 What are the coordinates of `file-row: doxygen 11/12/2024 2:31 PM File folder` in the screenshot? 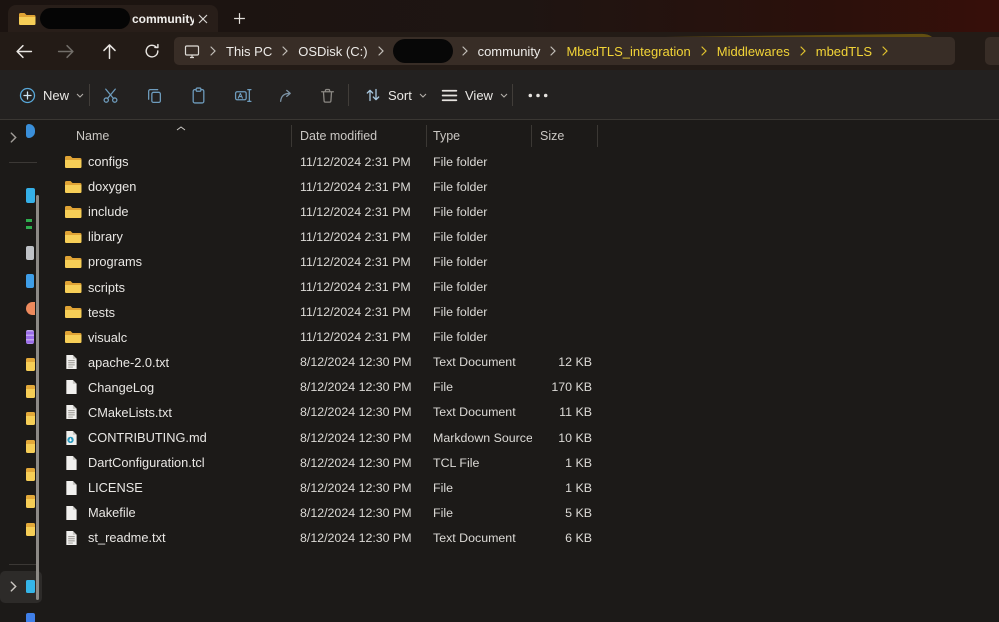 It's located at (527, 186).